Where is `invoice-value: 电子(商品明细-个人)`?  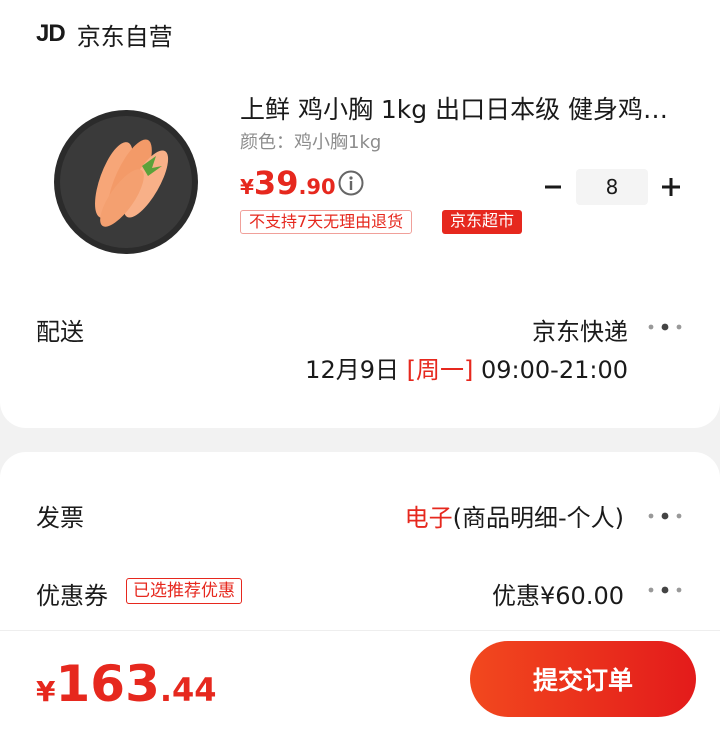 invoice-value: 电子(商品明细-个人) is located at coordinates (514, 515).